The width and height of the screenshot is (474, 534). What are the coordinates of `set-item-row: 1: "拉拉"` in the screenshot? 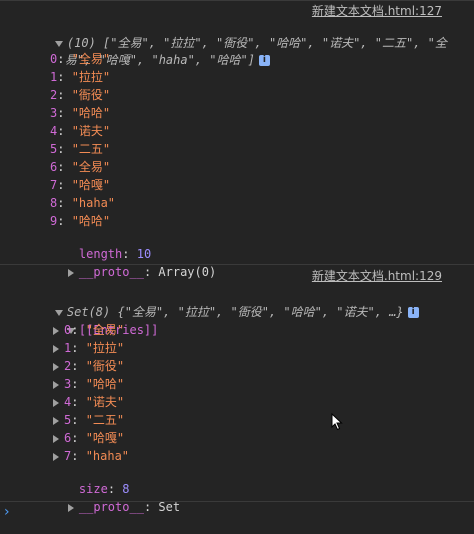 It's located at (88, 348).